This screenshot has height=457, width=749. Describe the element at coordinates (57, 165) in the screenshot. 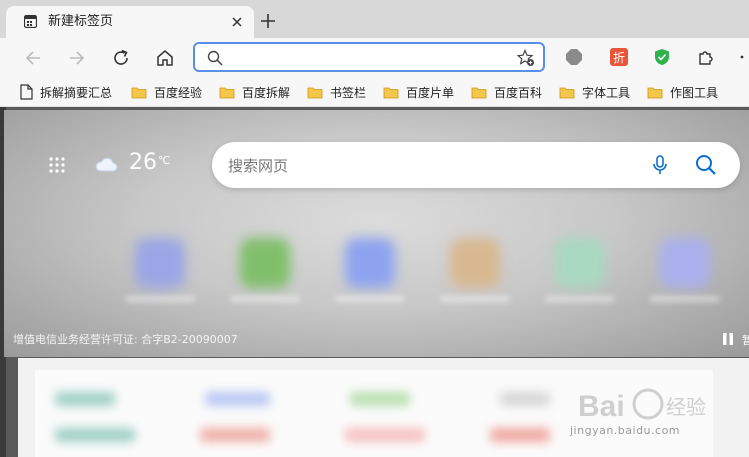

I see `app-launcher-grid-icon` at that location.